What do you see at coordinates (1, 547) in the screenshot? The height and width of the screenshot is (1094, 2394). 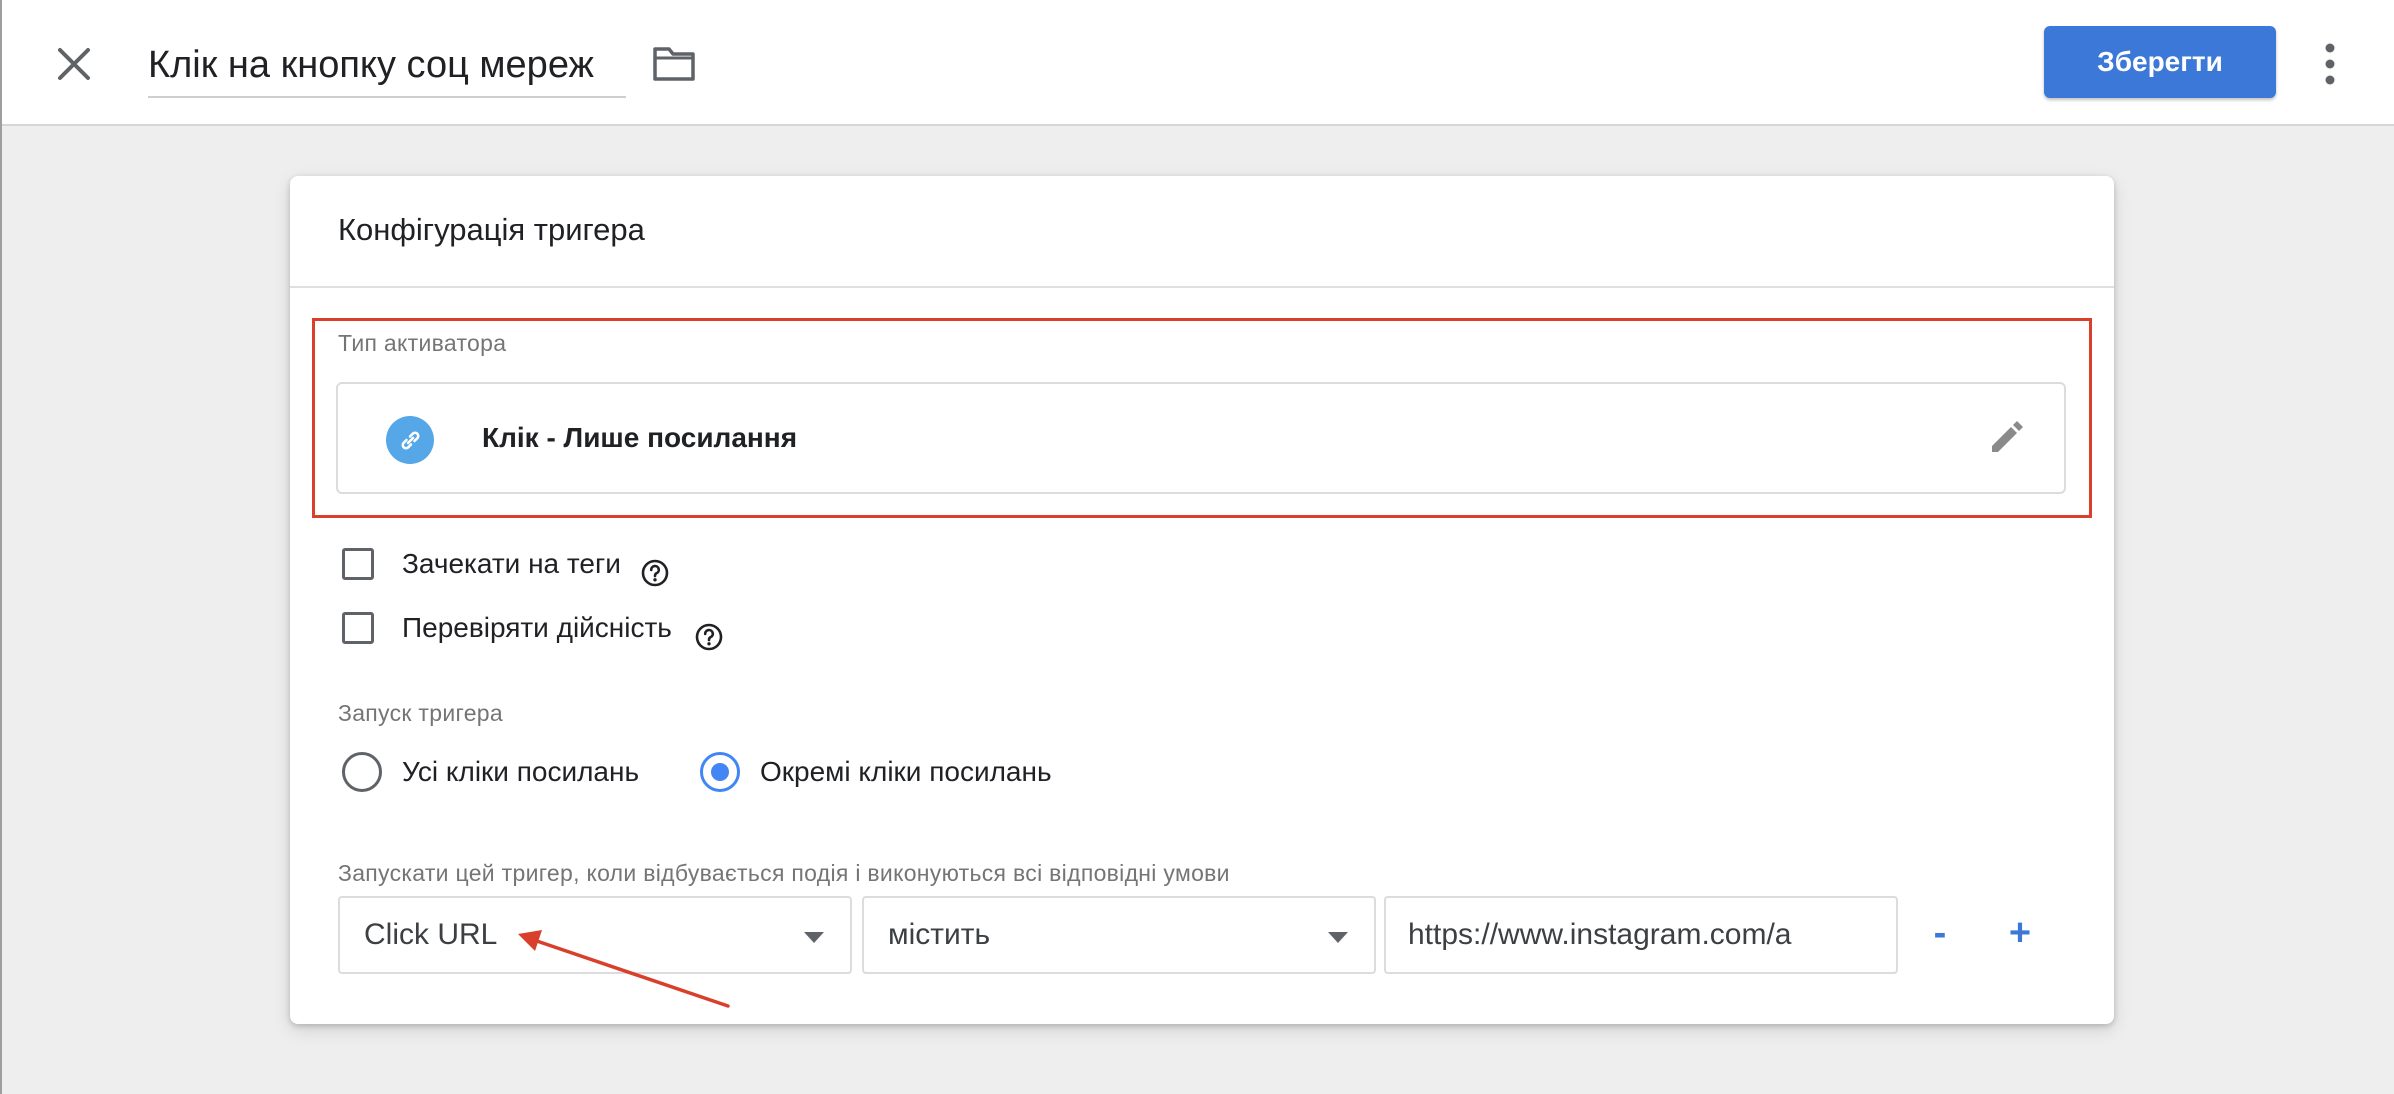 I see `window-edge` at bounding box center [1, 547].